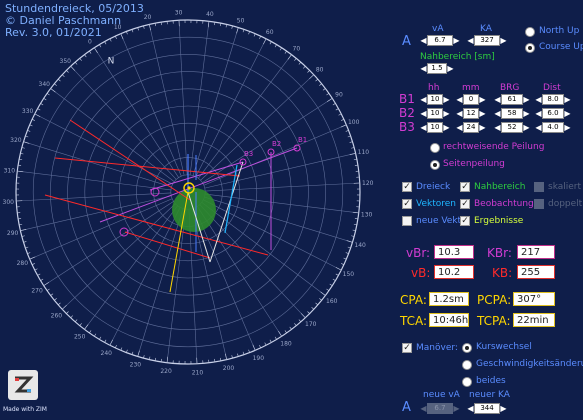  Describe the element at coordinates (248, 154) in the screenshot. I see `bearing-point-label: B3` at that location.